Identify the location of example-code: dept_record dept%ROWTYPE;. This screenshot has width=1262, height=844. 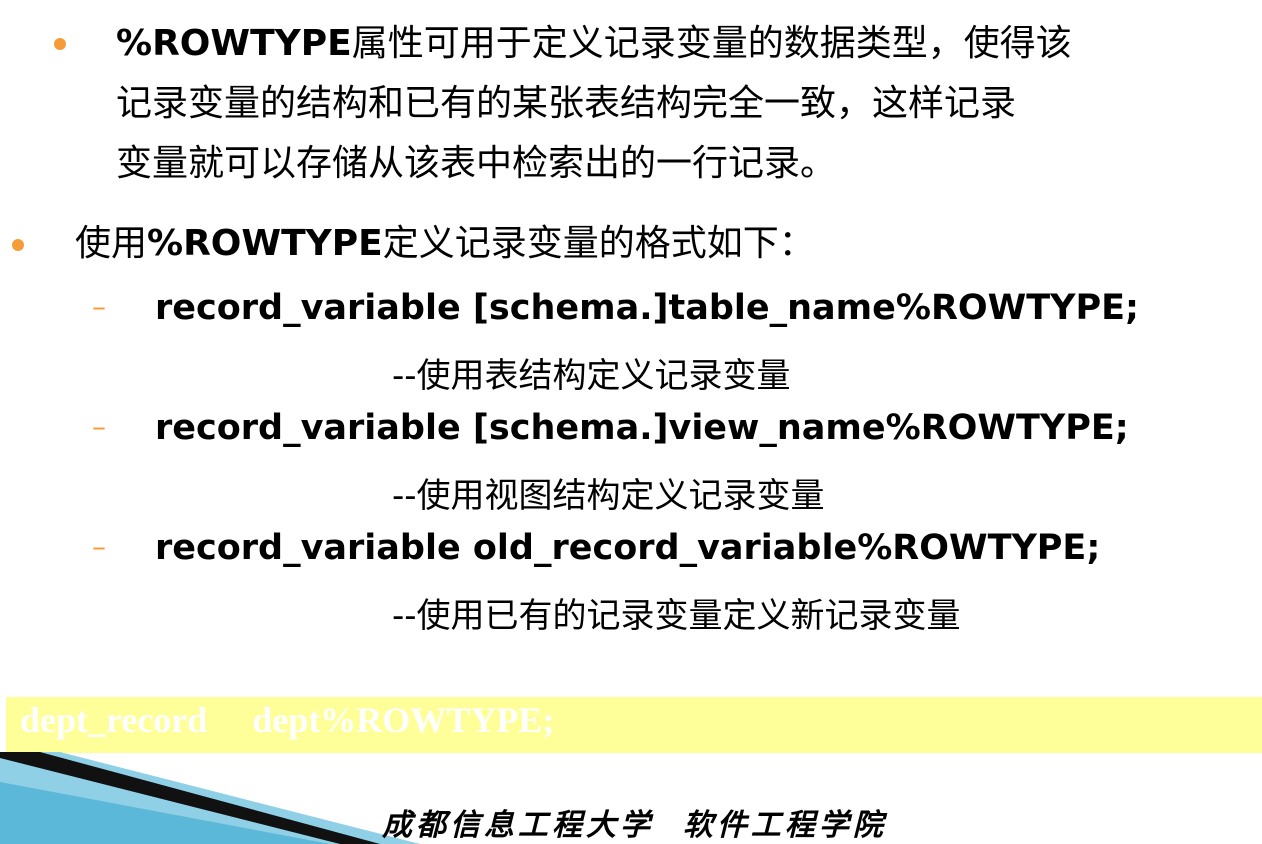
(287, 720).